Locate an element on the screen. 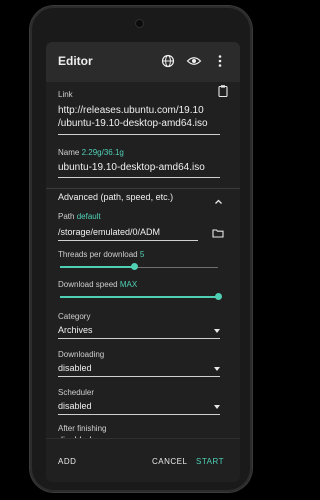  name-value: ubuntu-19.10-desktop-amd64.iso is located at coordinates (131, 167).